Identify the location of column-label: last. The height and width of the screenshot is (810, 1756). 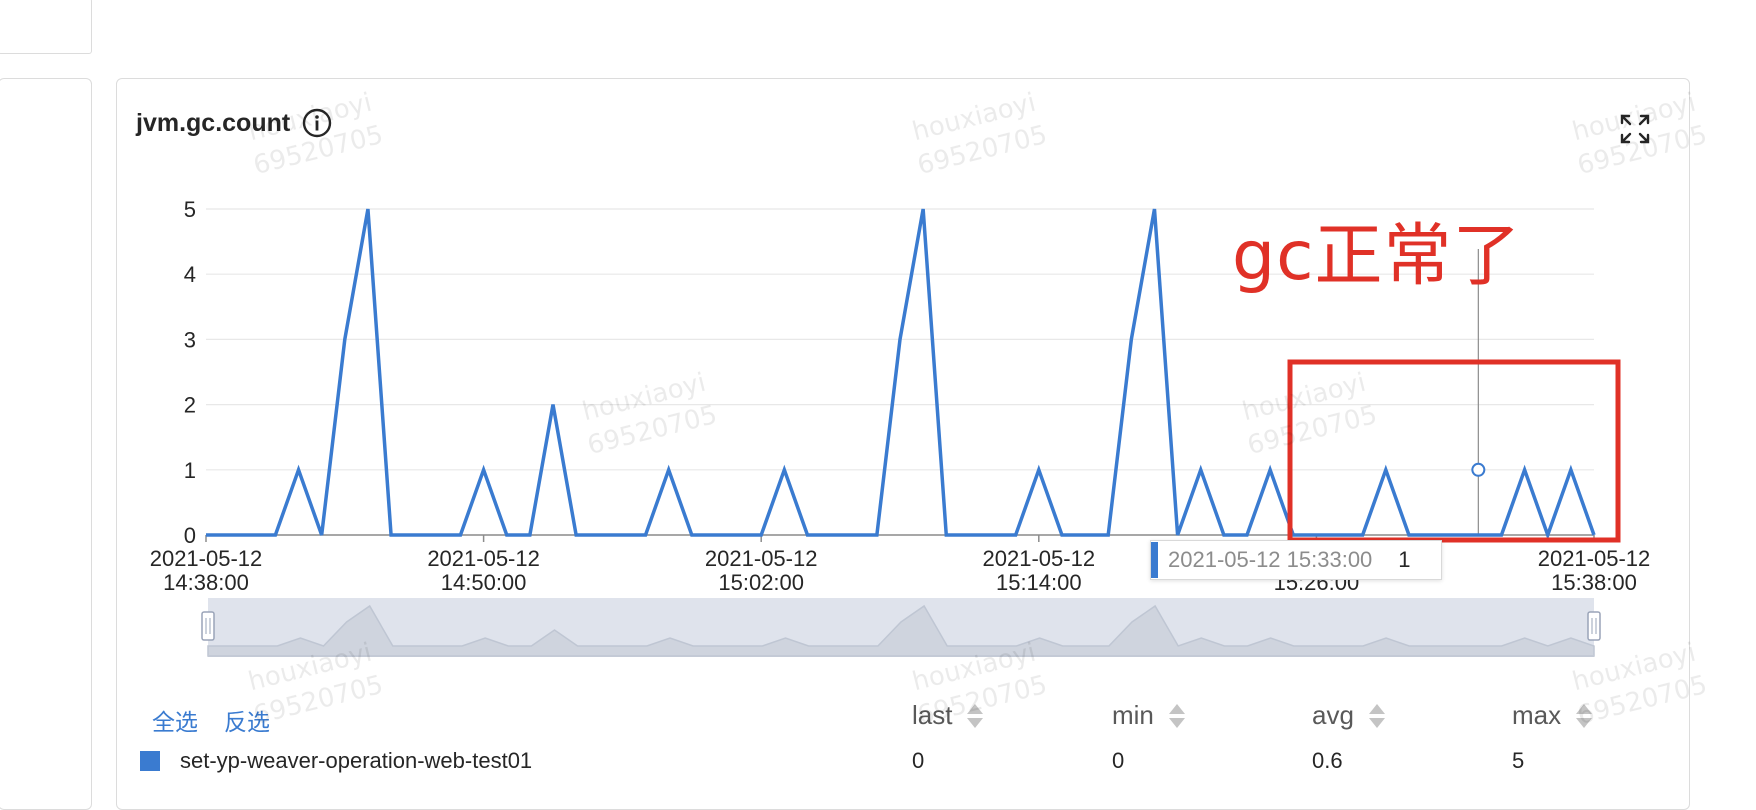
(932, 715).